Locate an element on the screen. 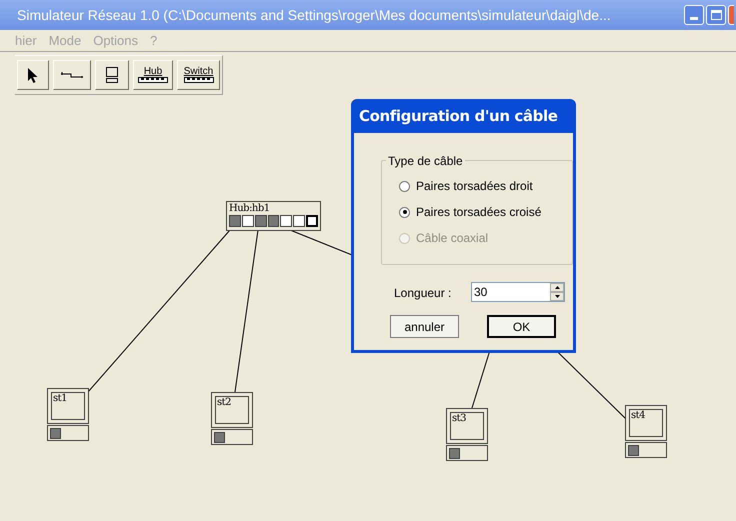 Image resolution: width=736 pixels, height=521 pixels. spin-up-button is located at coordinates (557, 287).